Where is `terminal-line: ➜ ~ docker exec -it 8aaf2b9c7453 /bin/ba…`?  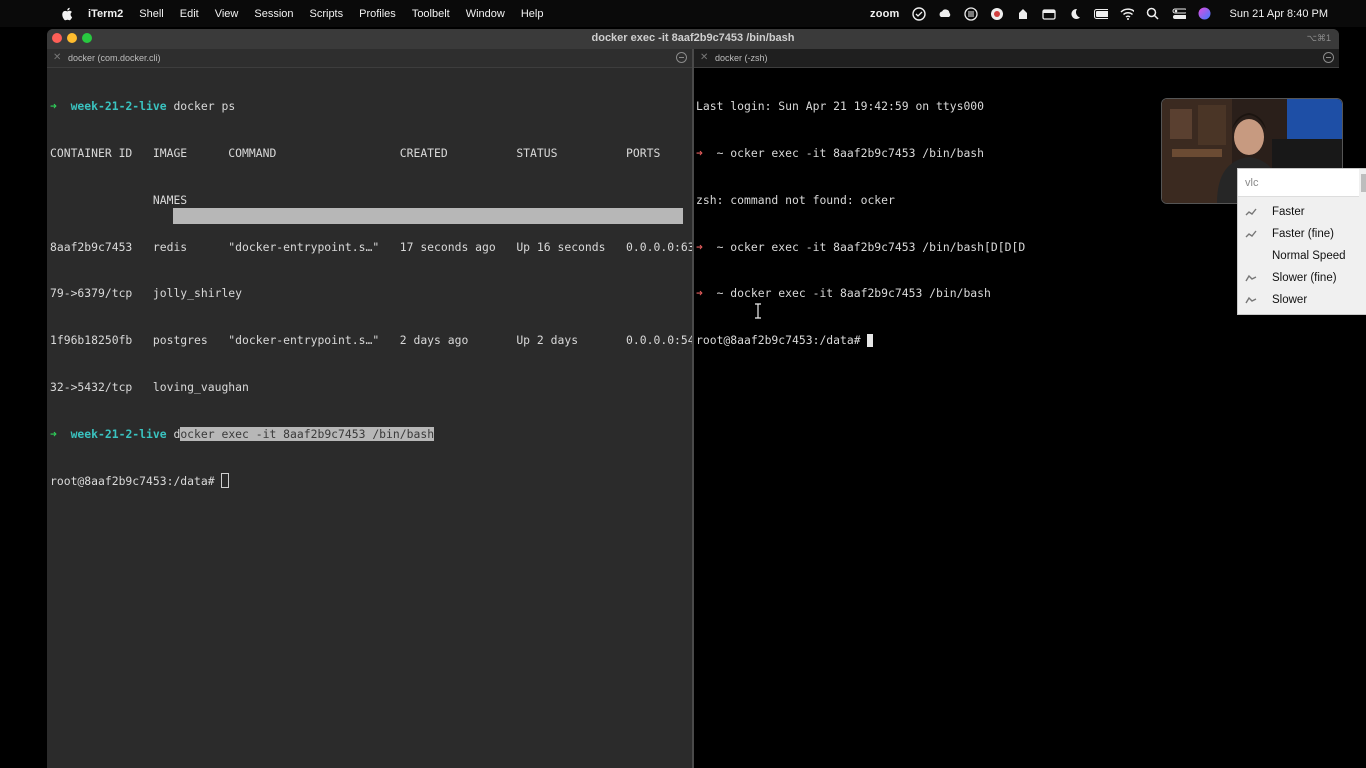
terminal-line: ➜ ~ docker exec -it 8aaf2b9c7453 /bin/ba… is located at coordinates (860, 294).